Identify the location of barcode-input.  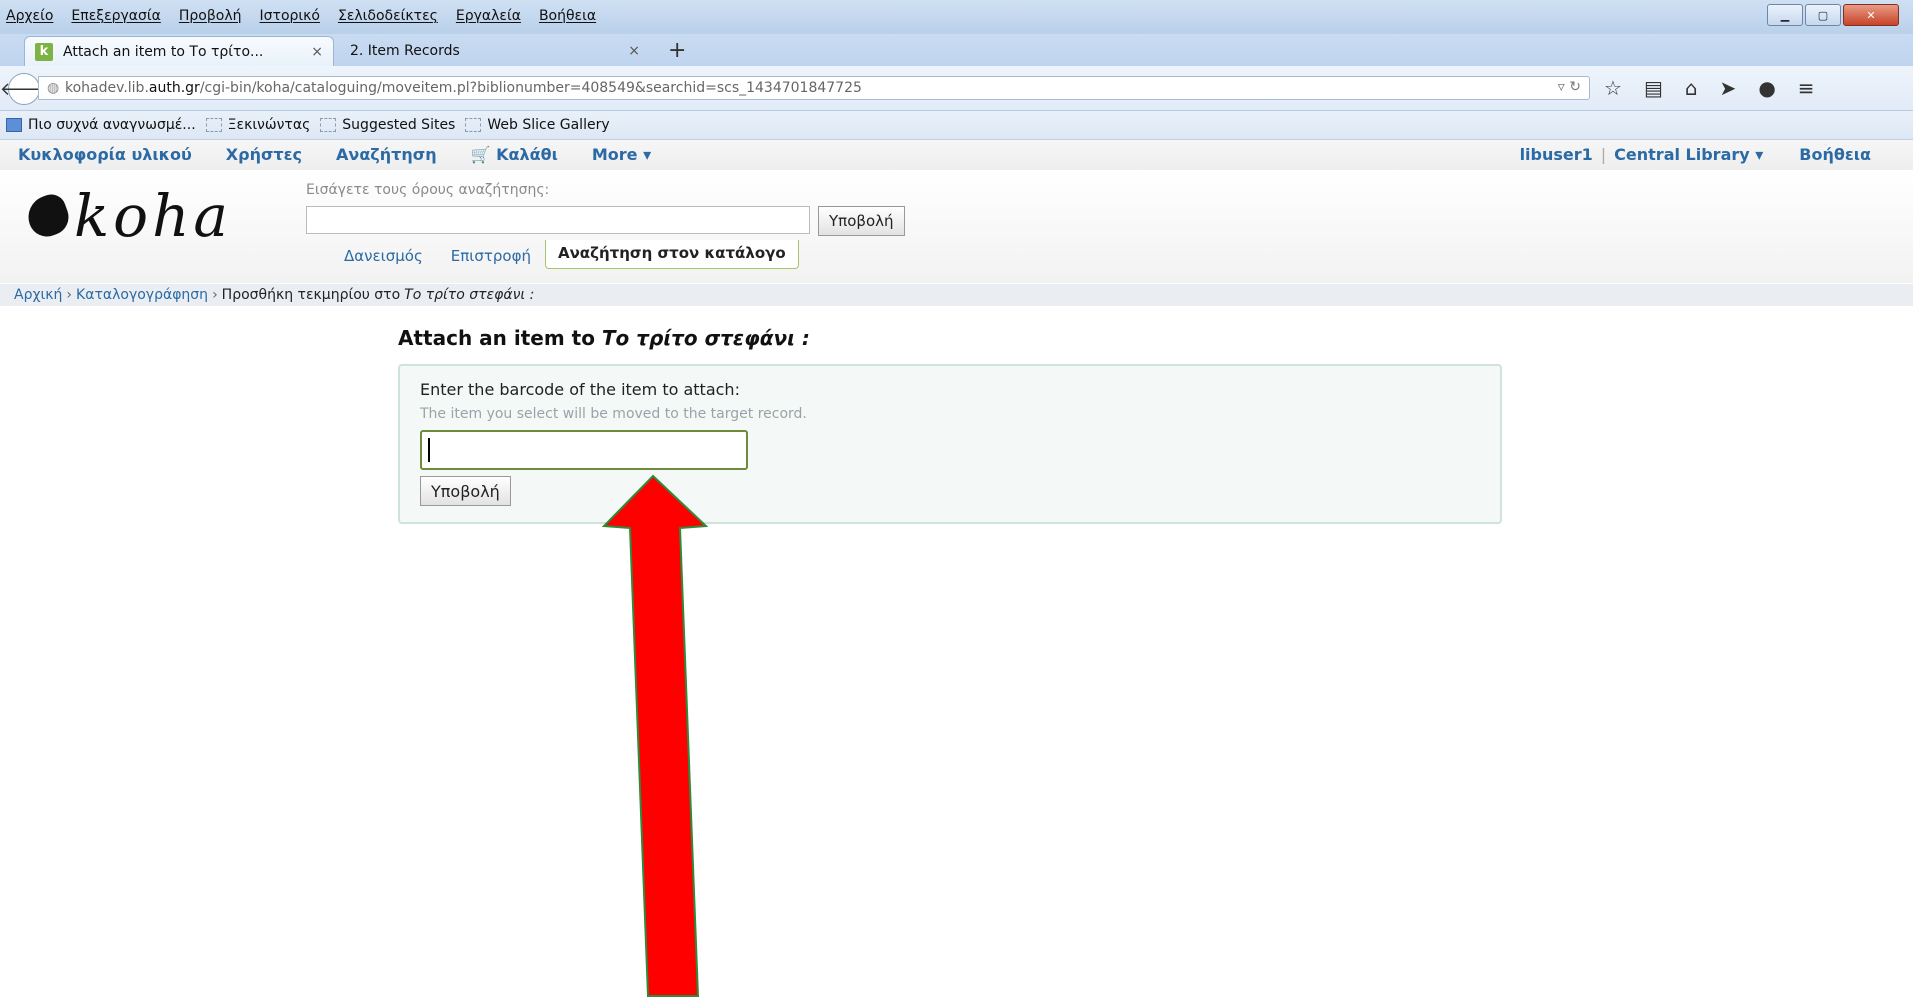
(584, 450).